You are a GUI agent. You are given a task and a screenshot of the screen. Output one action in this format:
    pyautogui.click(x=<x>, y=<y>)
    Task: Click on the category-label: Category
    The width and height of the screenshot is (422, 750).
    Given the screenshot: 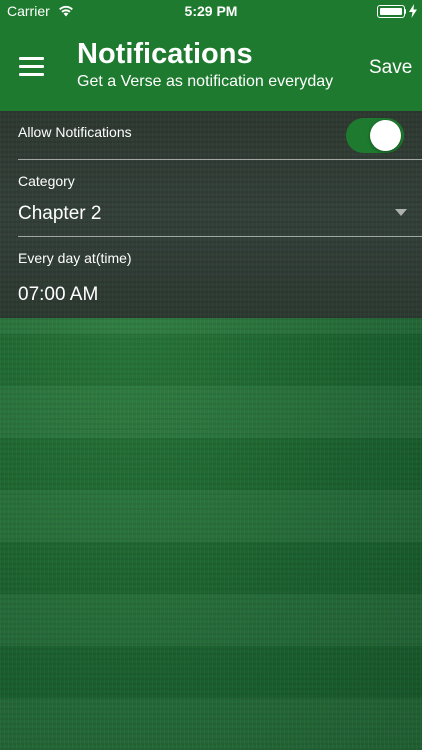 What is the action you would take?
    pyautogui.click(x=46, y=181)
    